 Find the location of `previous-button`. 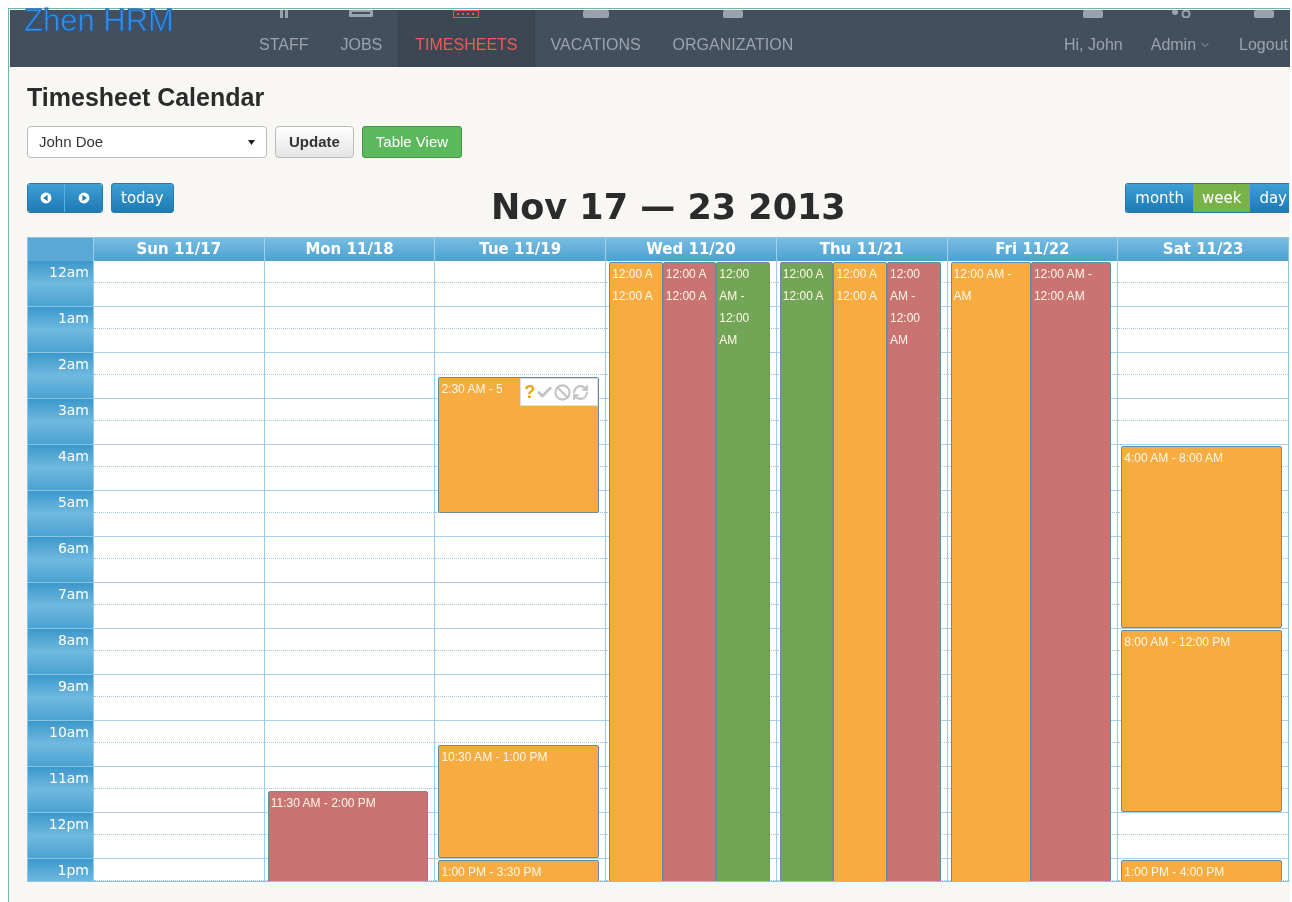

previous-button is located at coordinates (46, 198).